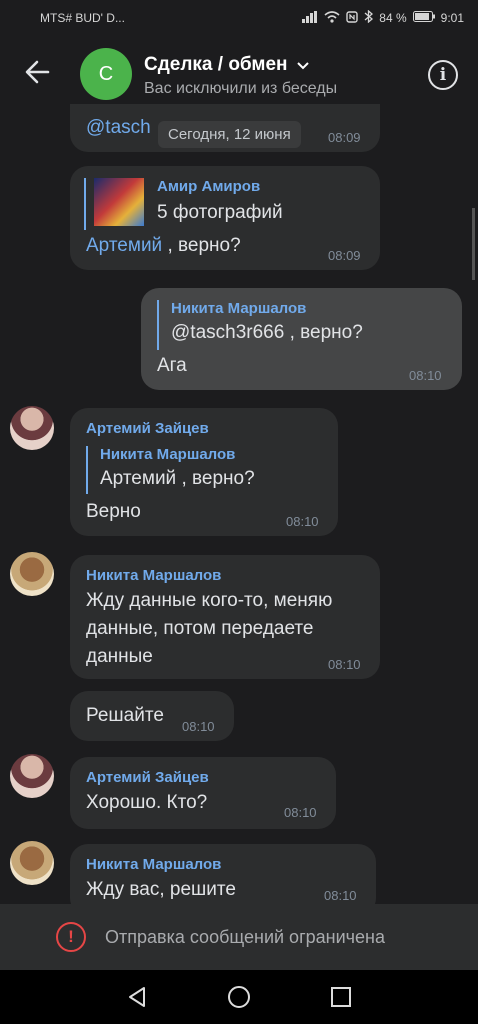 This screenshot has width=478, height=1024. What do you see at coordinates (229, 134) in the screenshot?
I see `date-divider: Сегодня, 12 июня` at bounding box center [229, 134].